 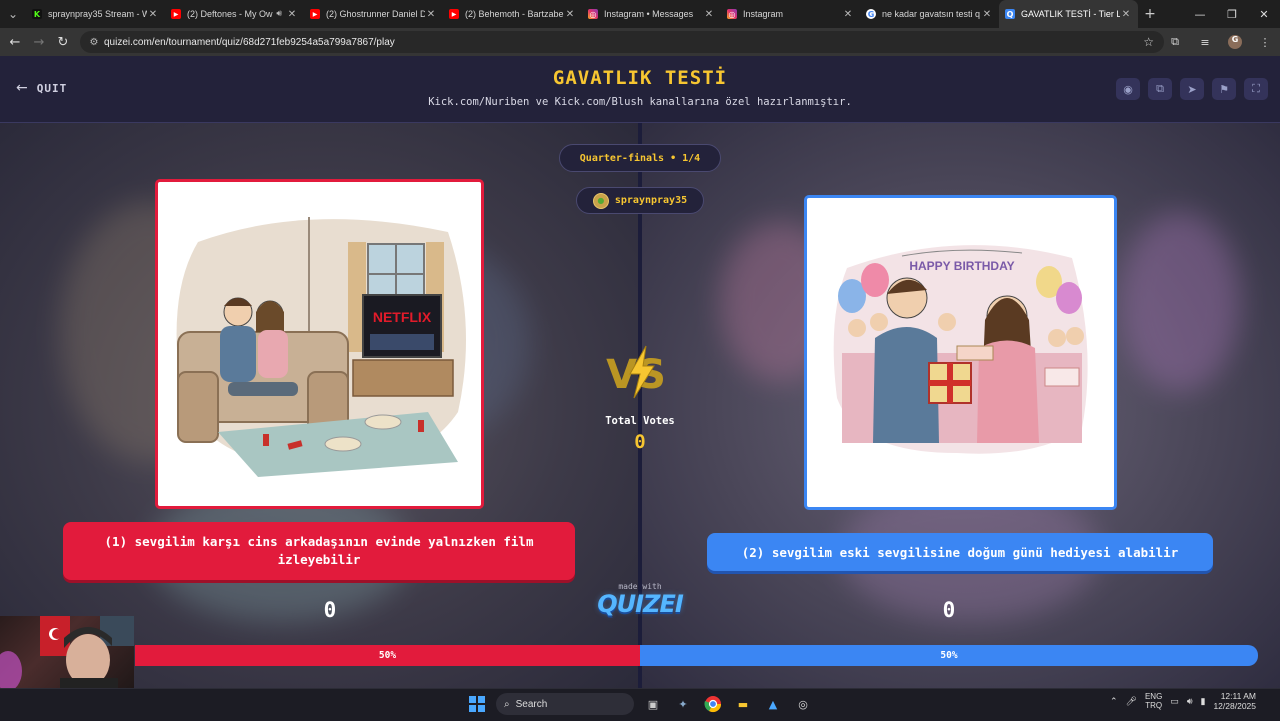 What do you see at coordinates (1265, 42) in the screenshot?
I see `browser-menu-icon: ⋮` at bounding box center [1265, 42].